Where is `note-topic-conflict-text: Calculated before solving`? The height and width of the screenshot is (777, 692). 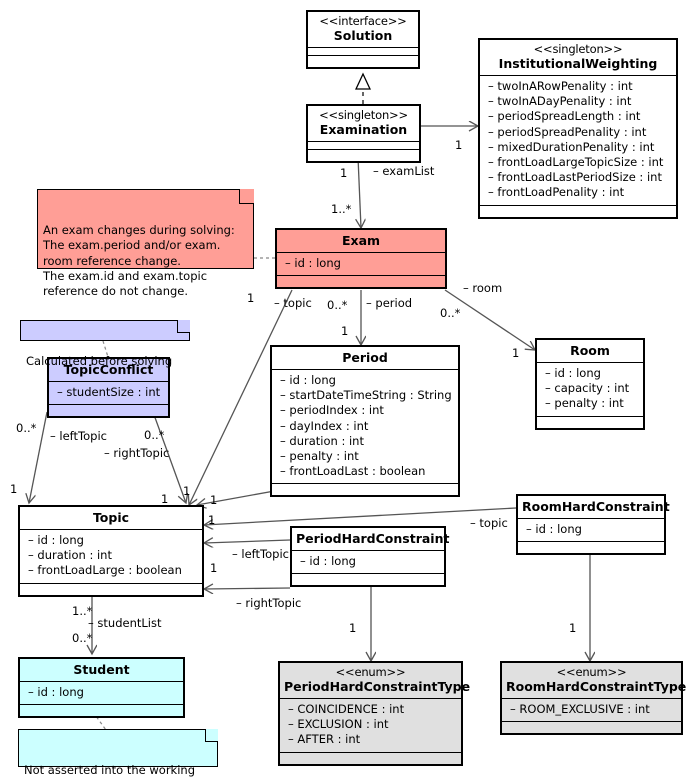 note-topic-conflict-text: Calculated before solving is located at coordinates (99, 360).